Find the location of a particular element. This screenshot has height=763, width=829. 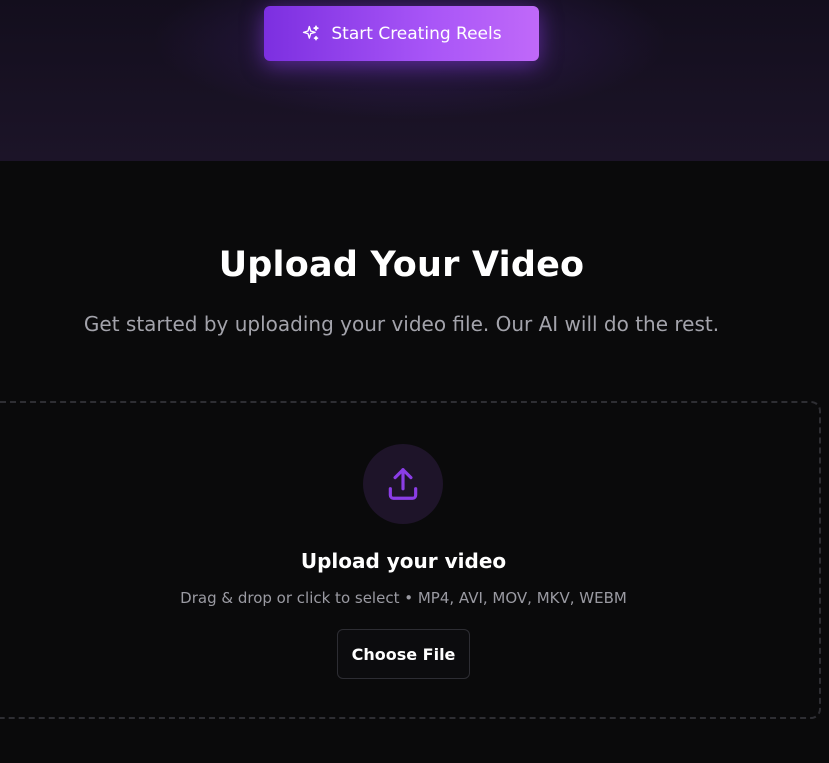

start-creating-reels-button: Start Creating Reels is located at coordinates (401, 33).